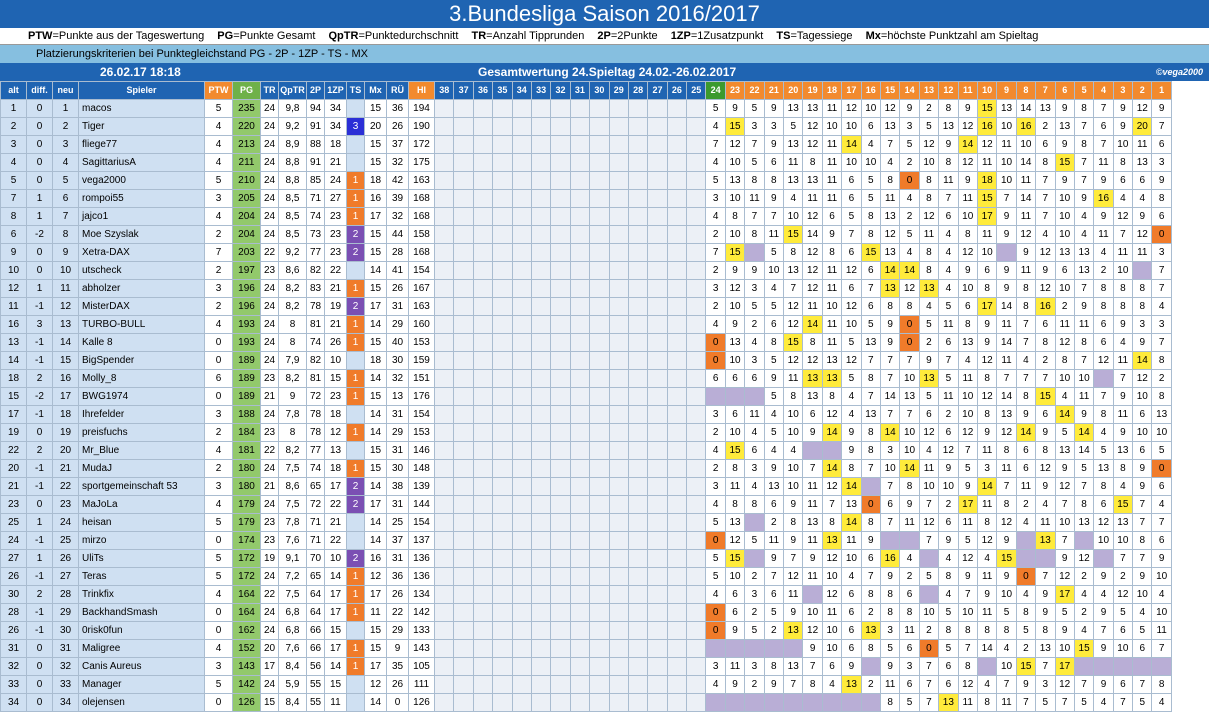 This screenshot has width=1209, height=715. What do you see at coordinates (375, 612) in the screenshot?
I see `mx: 11` at bounding box center [375, 612].